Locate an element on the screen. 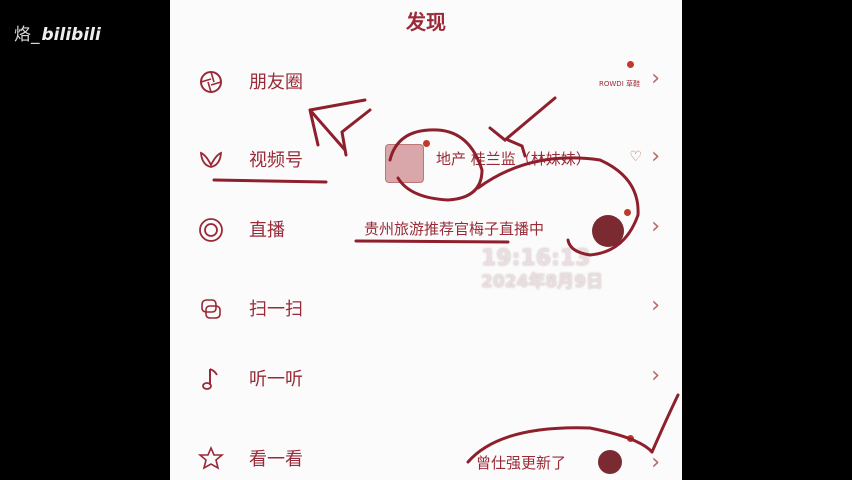  channels-preview: 地产 桂兰监（林妹妹） is located at coordinates (513, 159).